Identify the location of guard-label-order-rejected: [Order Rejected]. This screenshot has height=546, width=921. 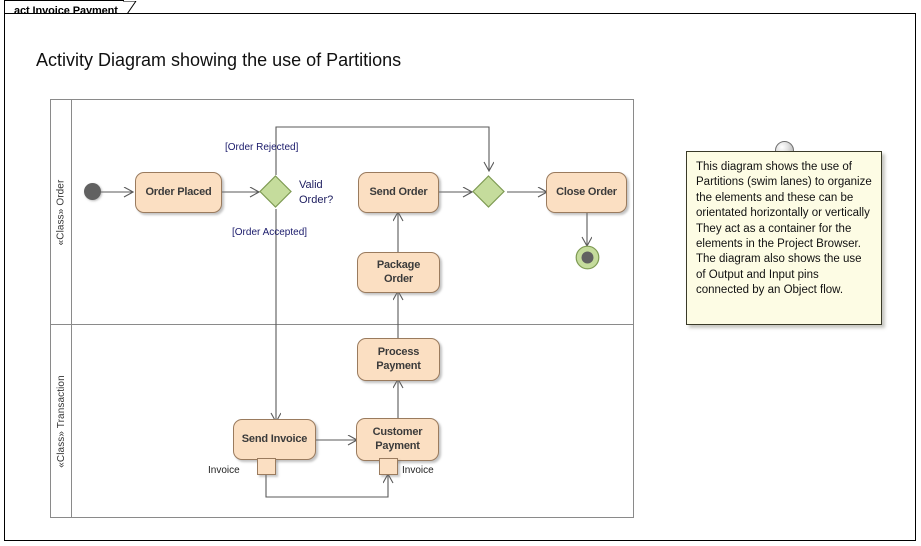
(262, 147).